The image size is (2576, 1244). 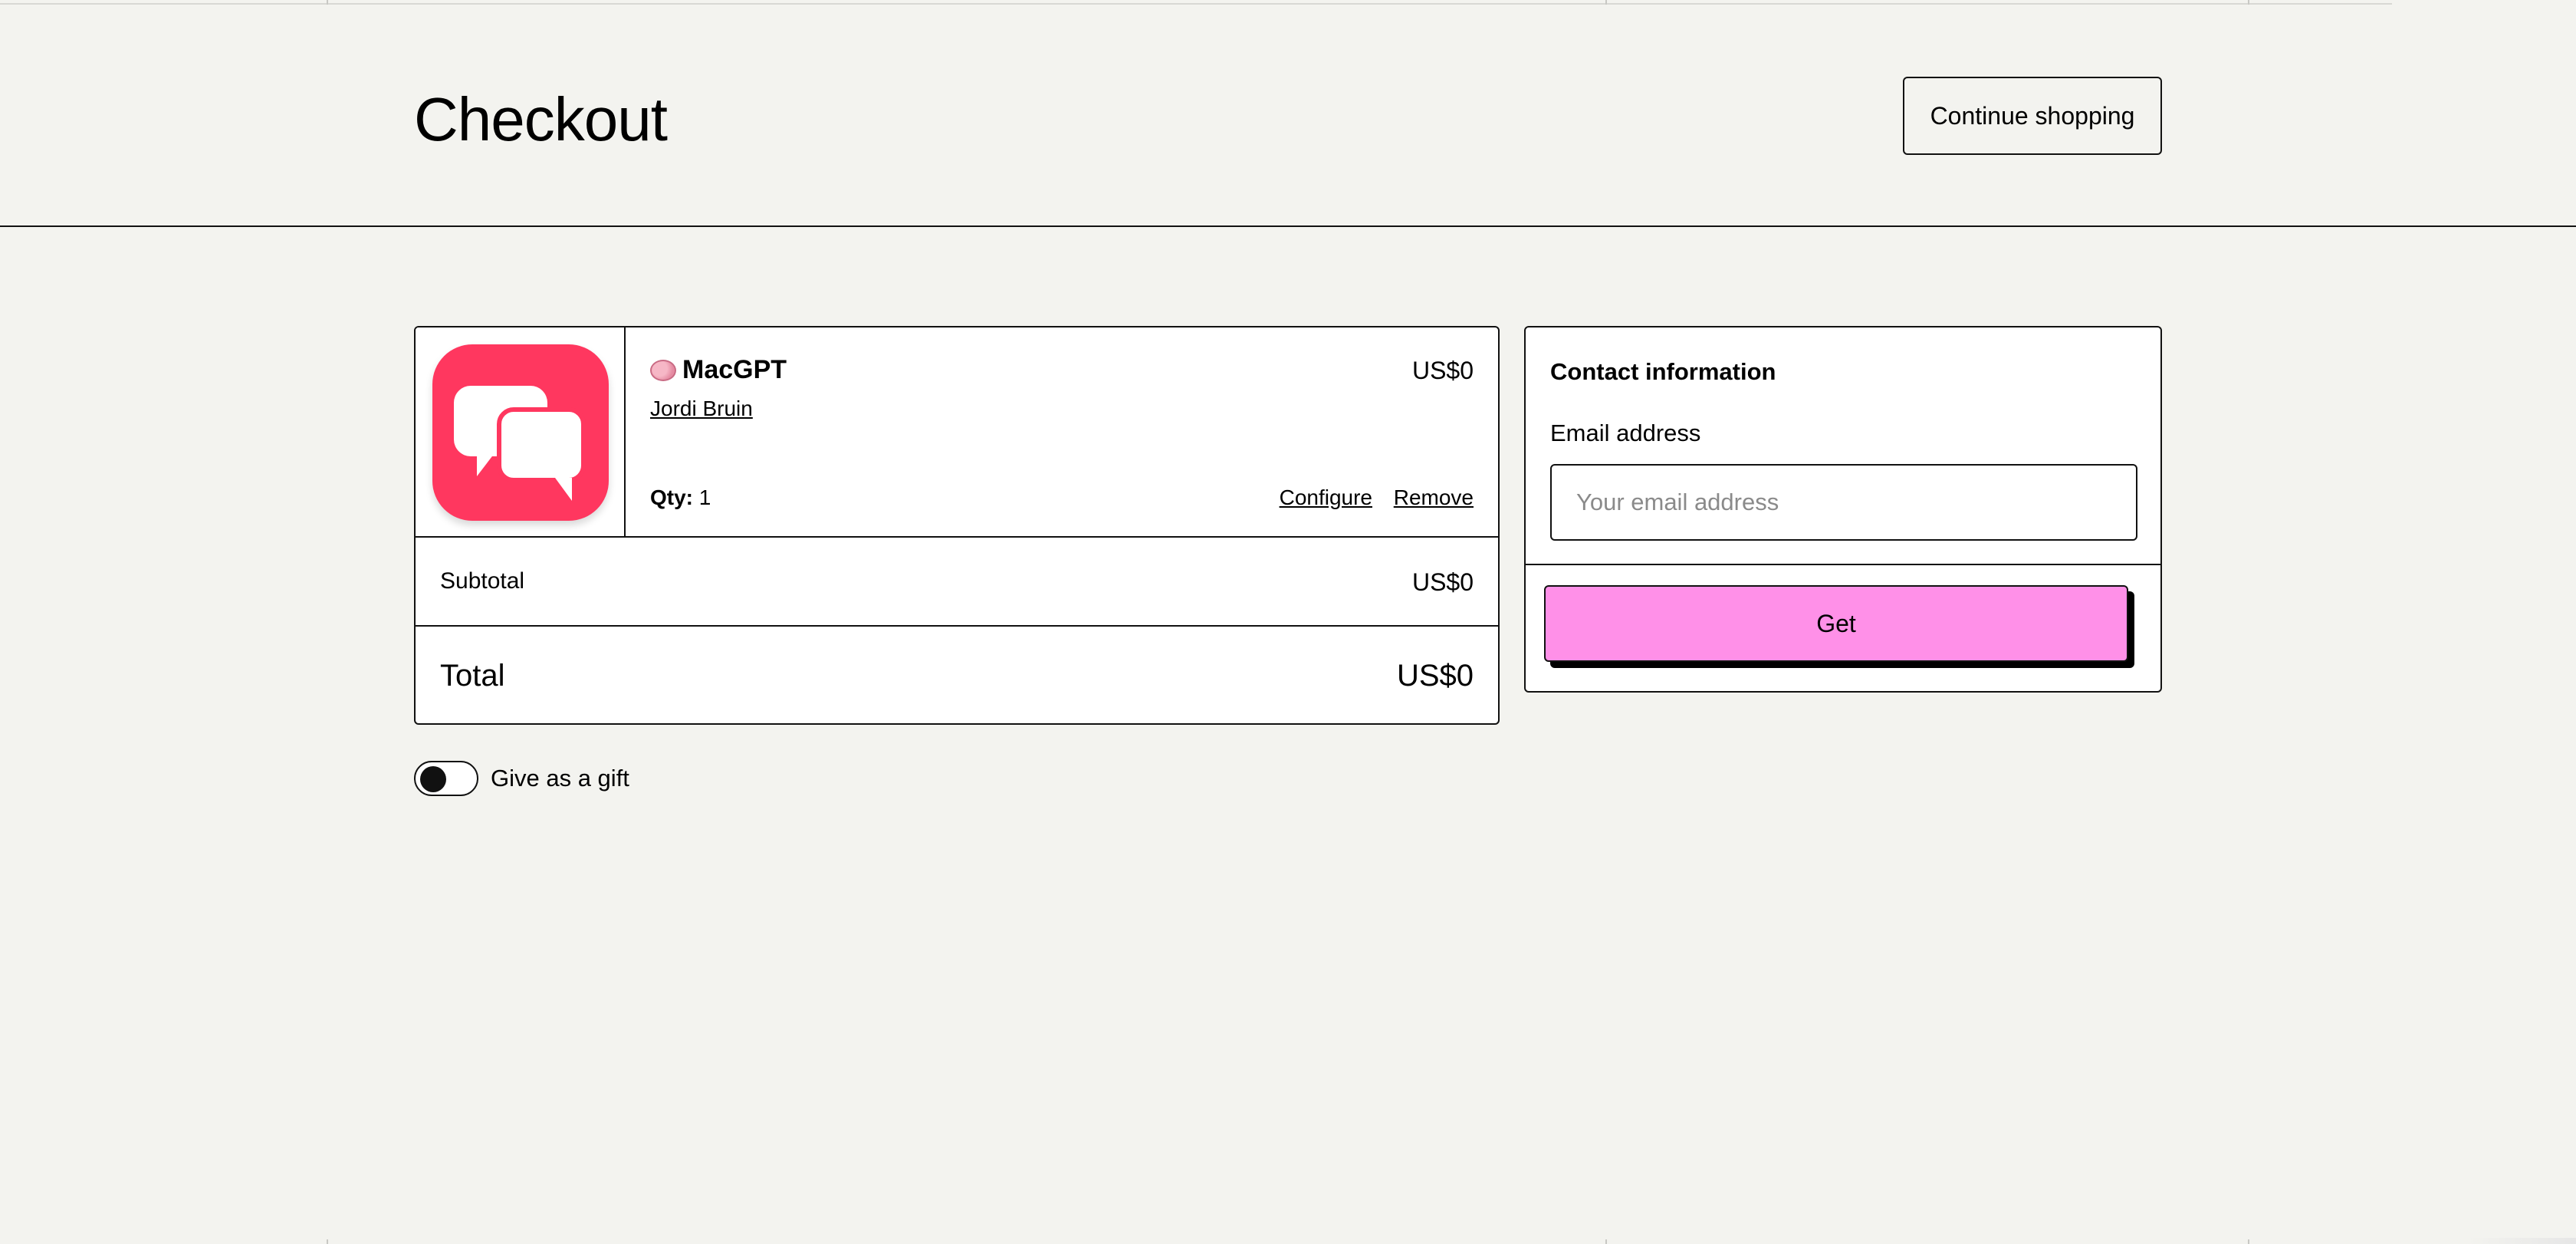 What do you see at coordinates (672, 497) in the screenshot?
I see `quantity-label: Qty:` at bounding box center [672, 497].